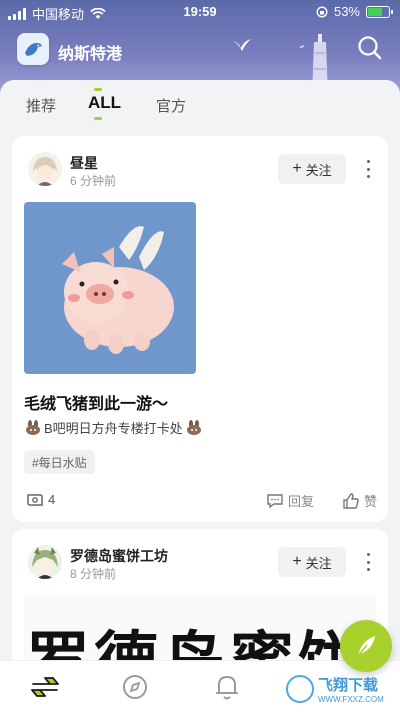  I want to click on active-tab-indicator-top, so click(98, 89).